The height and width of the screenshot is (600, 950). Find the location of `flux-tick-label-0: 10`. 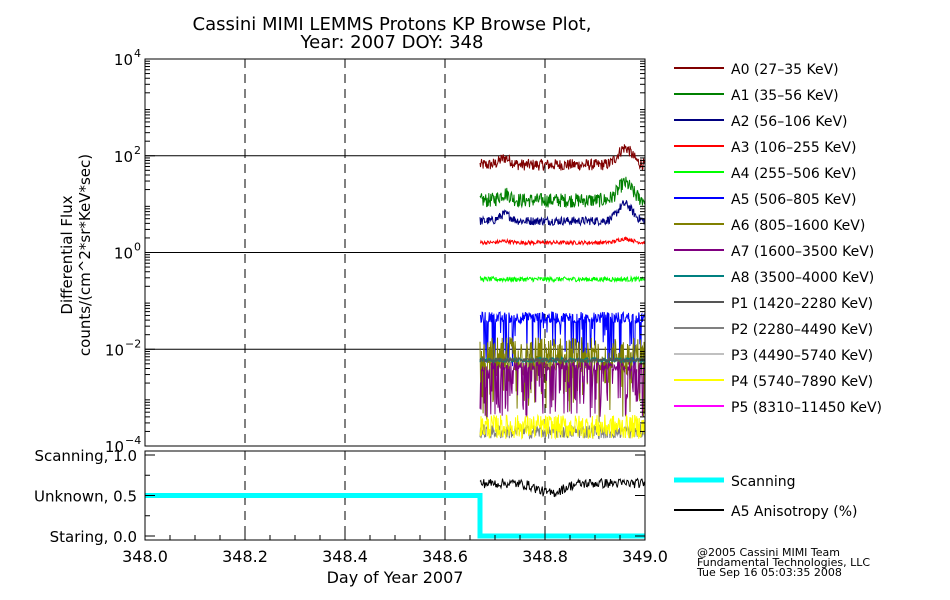

flux-tick-label-0: 10 is located at coordinates (123, 60).